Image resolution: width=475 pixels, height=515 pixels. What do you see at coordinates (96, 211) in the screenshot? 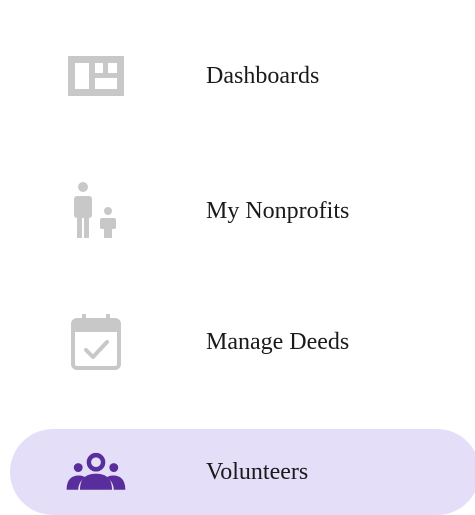
I see `nonprofits-people-icon` at bounding box center [96, 211].